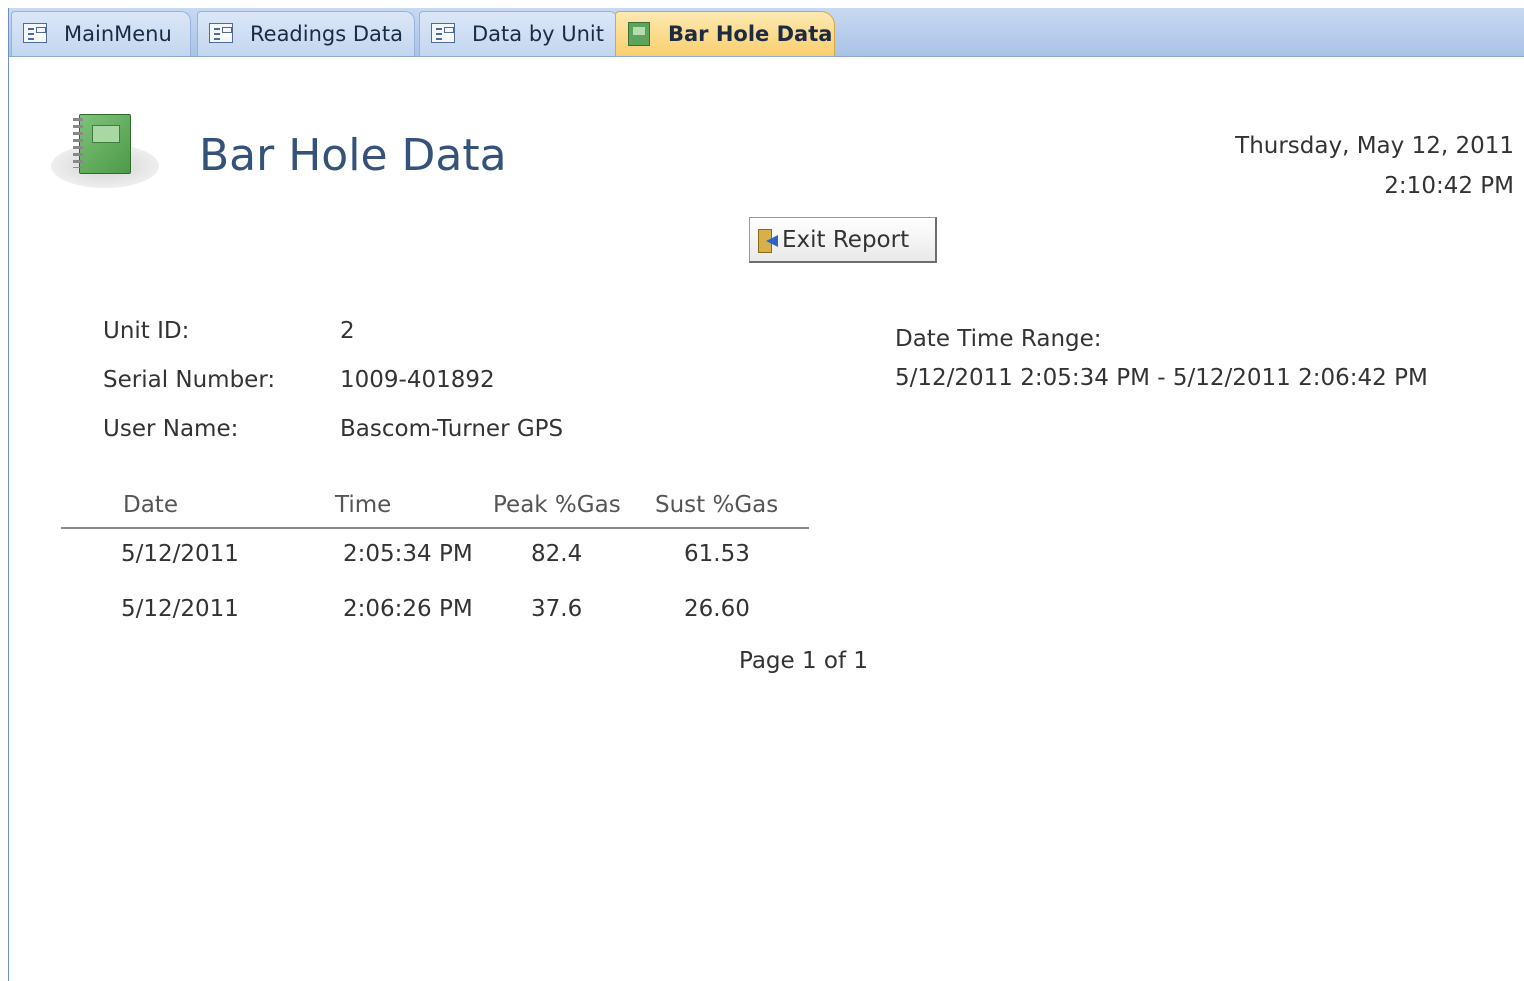 This screenshot has height=981, width=1524. I want to click on tab-label: Data by Unit, so click(538, 34).